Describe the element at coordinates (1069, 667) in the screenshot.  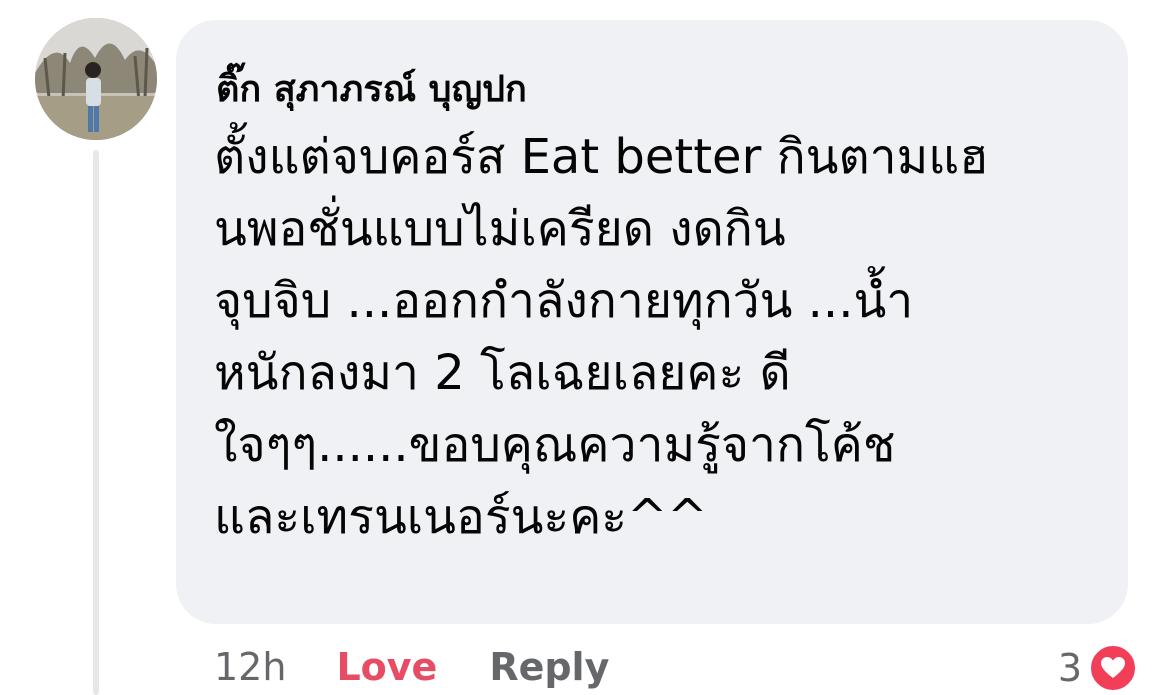
I see `reaction-count: 3` at that location.